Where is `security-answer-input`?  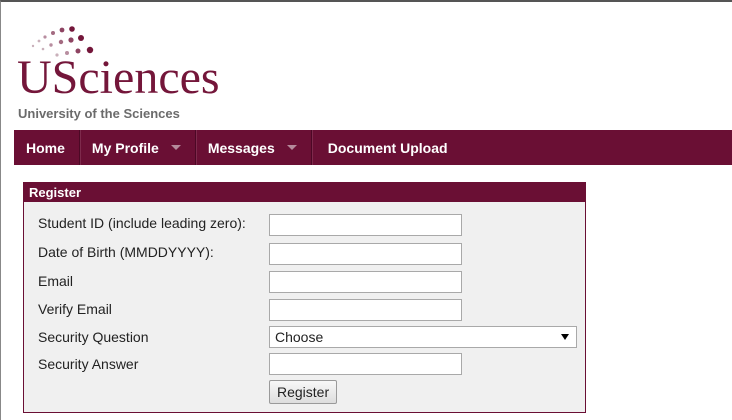 security-answer-input is located at coordinates (365, 364).